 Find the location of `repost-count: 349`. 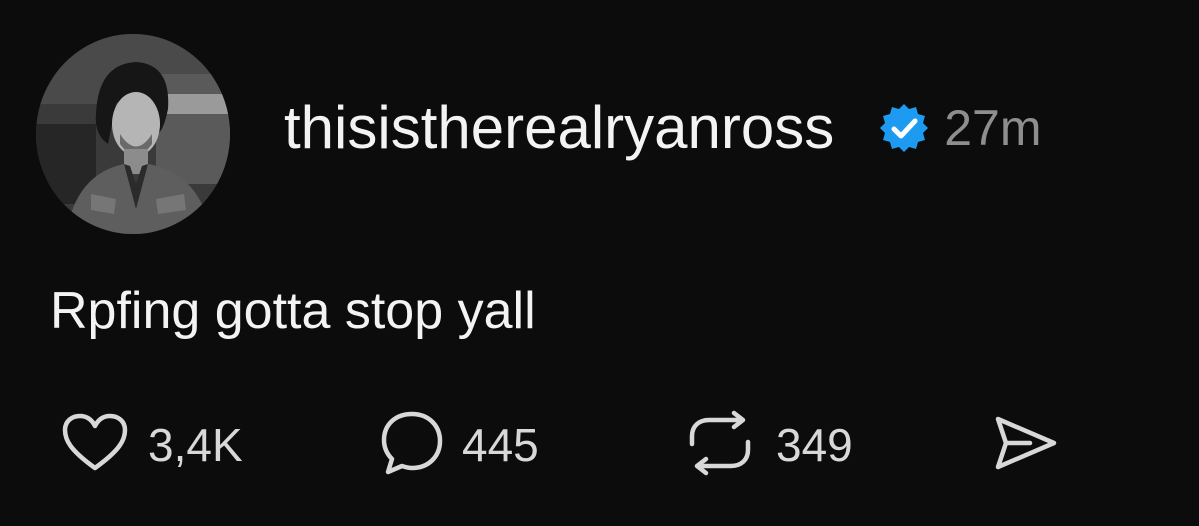

repost-count: 349 is located at coordinates (814, 445).